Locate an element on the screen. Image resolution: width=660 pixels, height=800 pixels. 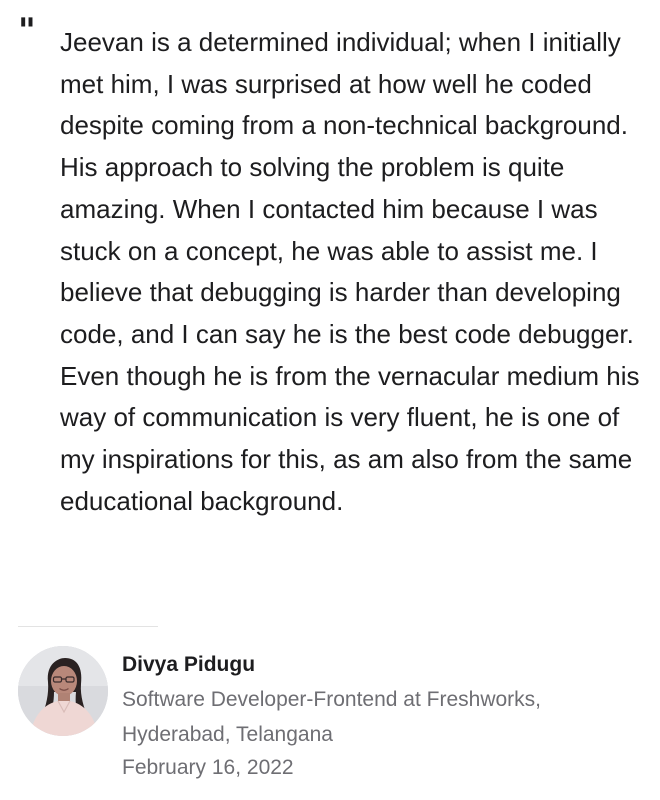
avatar-photo-icon is located at coordinates (63, 691).